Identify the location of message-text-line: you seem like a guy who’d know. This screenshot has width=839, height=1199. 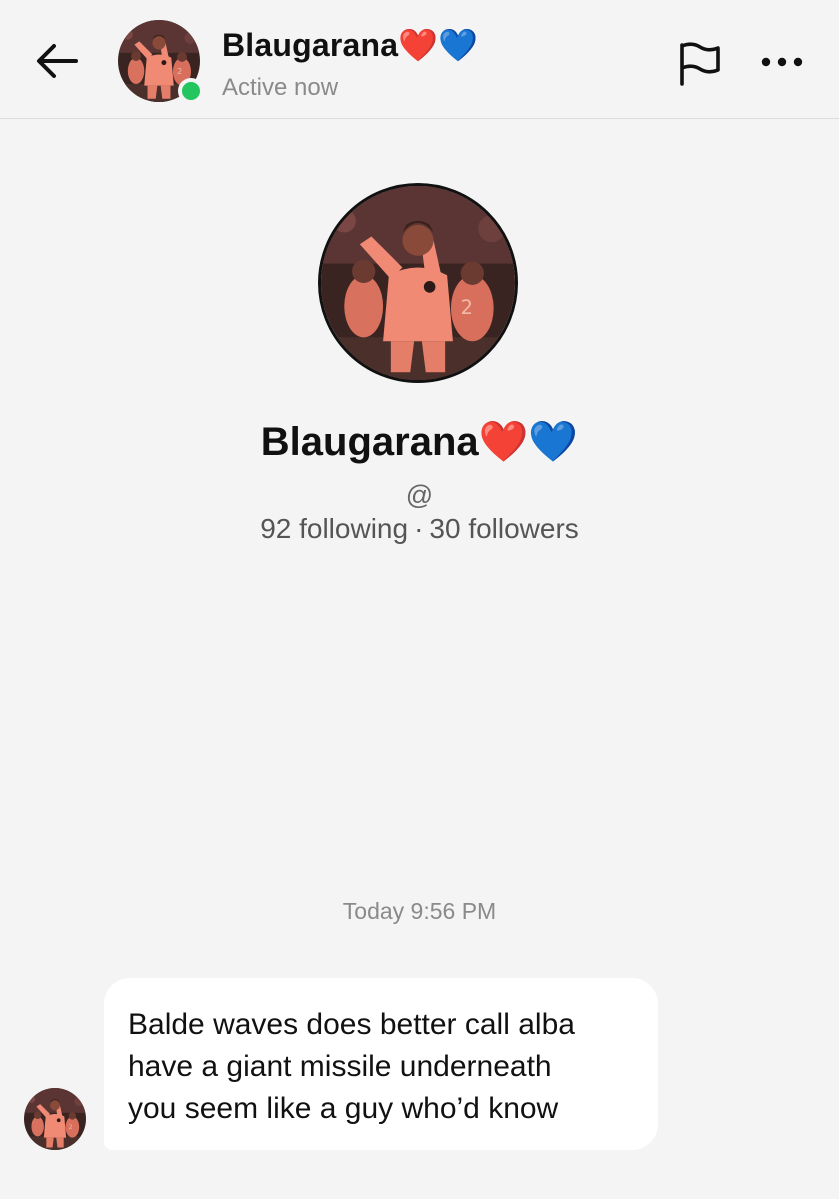
(343, 1108).